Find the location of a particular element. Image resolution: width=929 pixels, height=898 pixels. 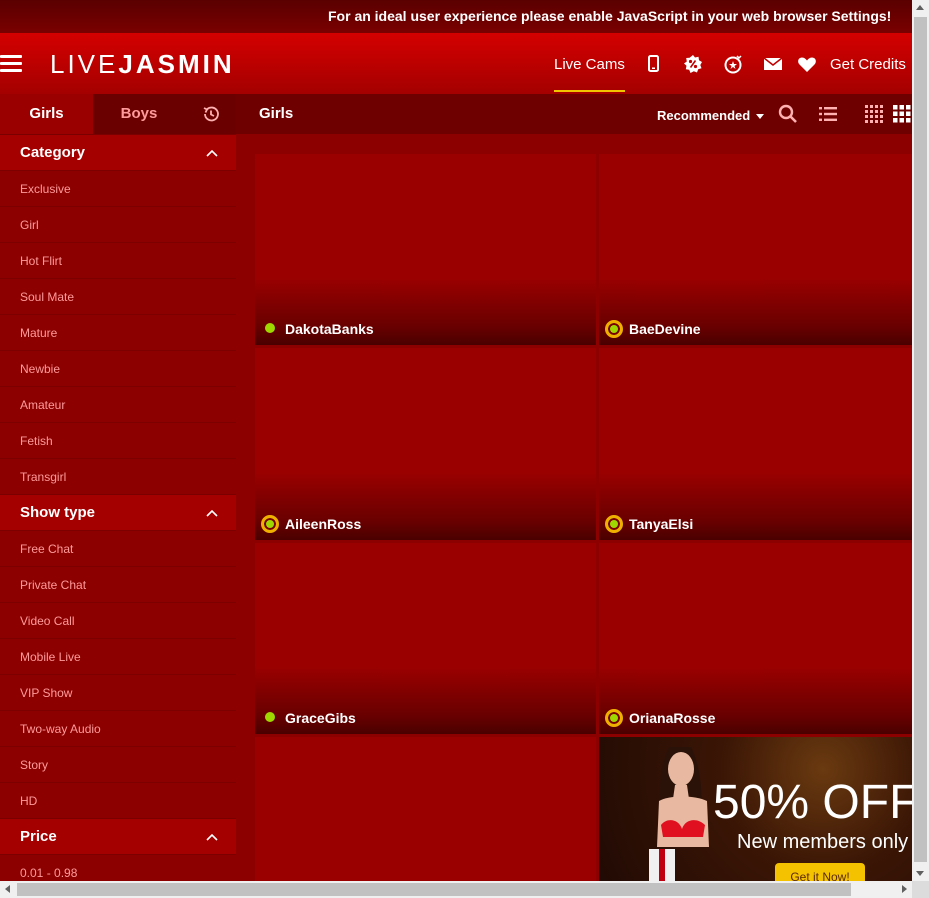

sidebar-tabs: Girls Boys is located at coordinates (118, 114).